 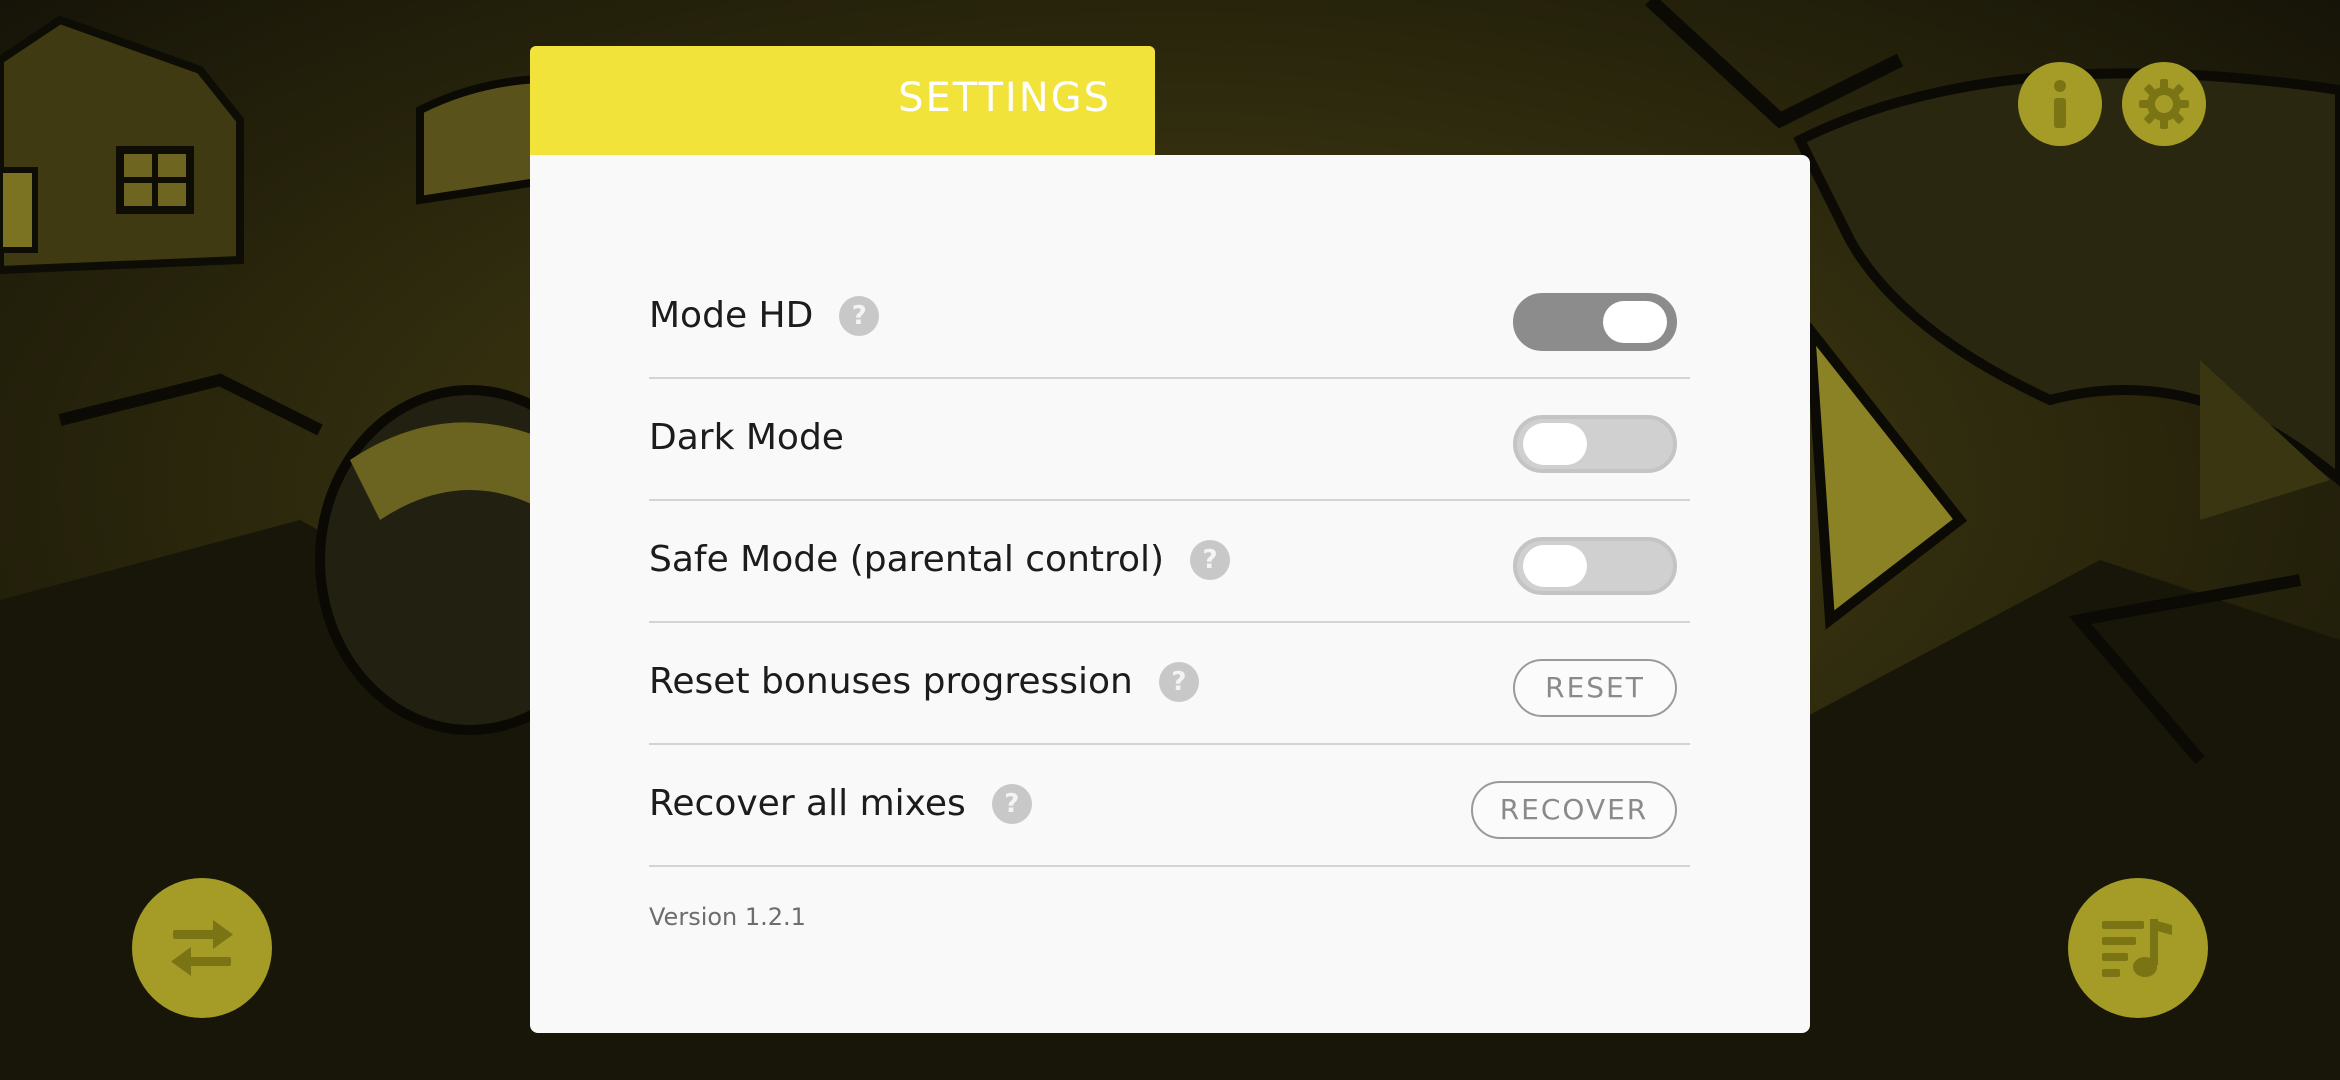 I want to click on reset-button: RESET, so click(x=1595, y=688).